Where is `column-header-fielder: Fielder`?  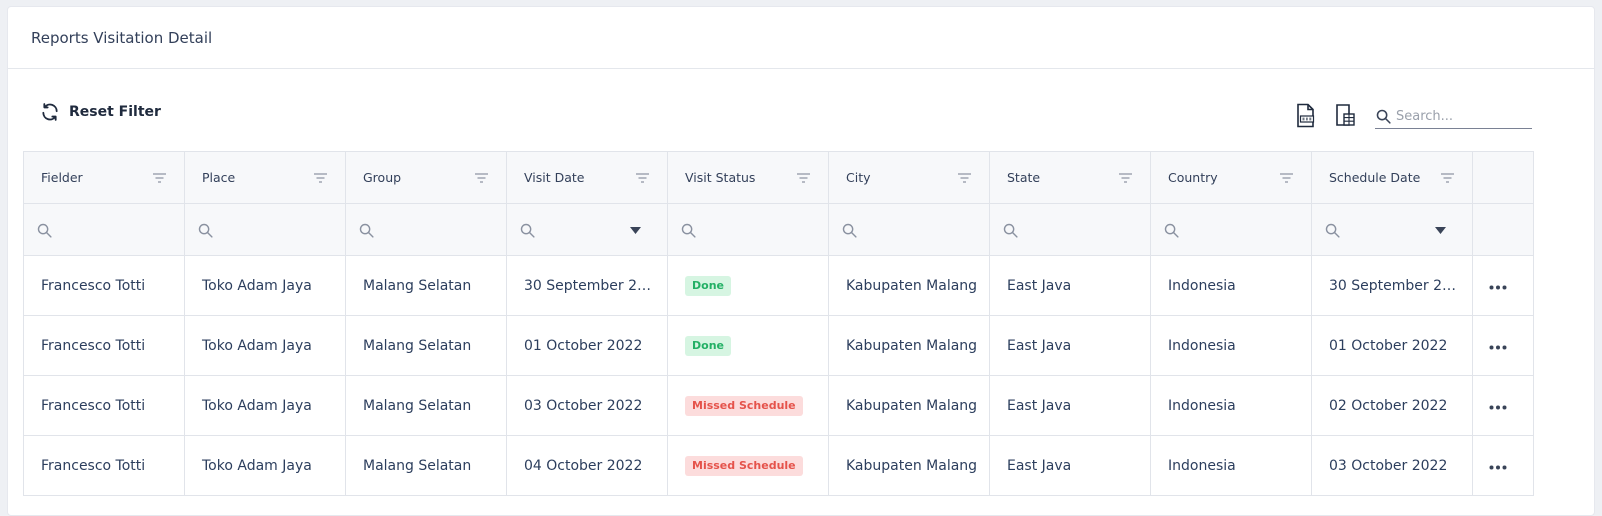
column-header-fielder: Fielder is located at coordinates (104, 177).